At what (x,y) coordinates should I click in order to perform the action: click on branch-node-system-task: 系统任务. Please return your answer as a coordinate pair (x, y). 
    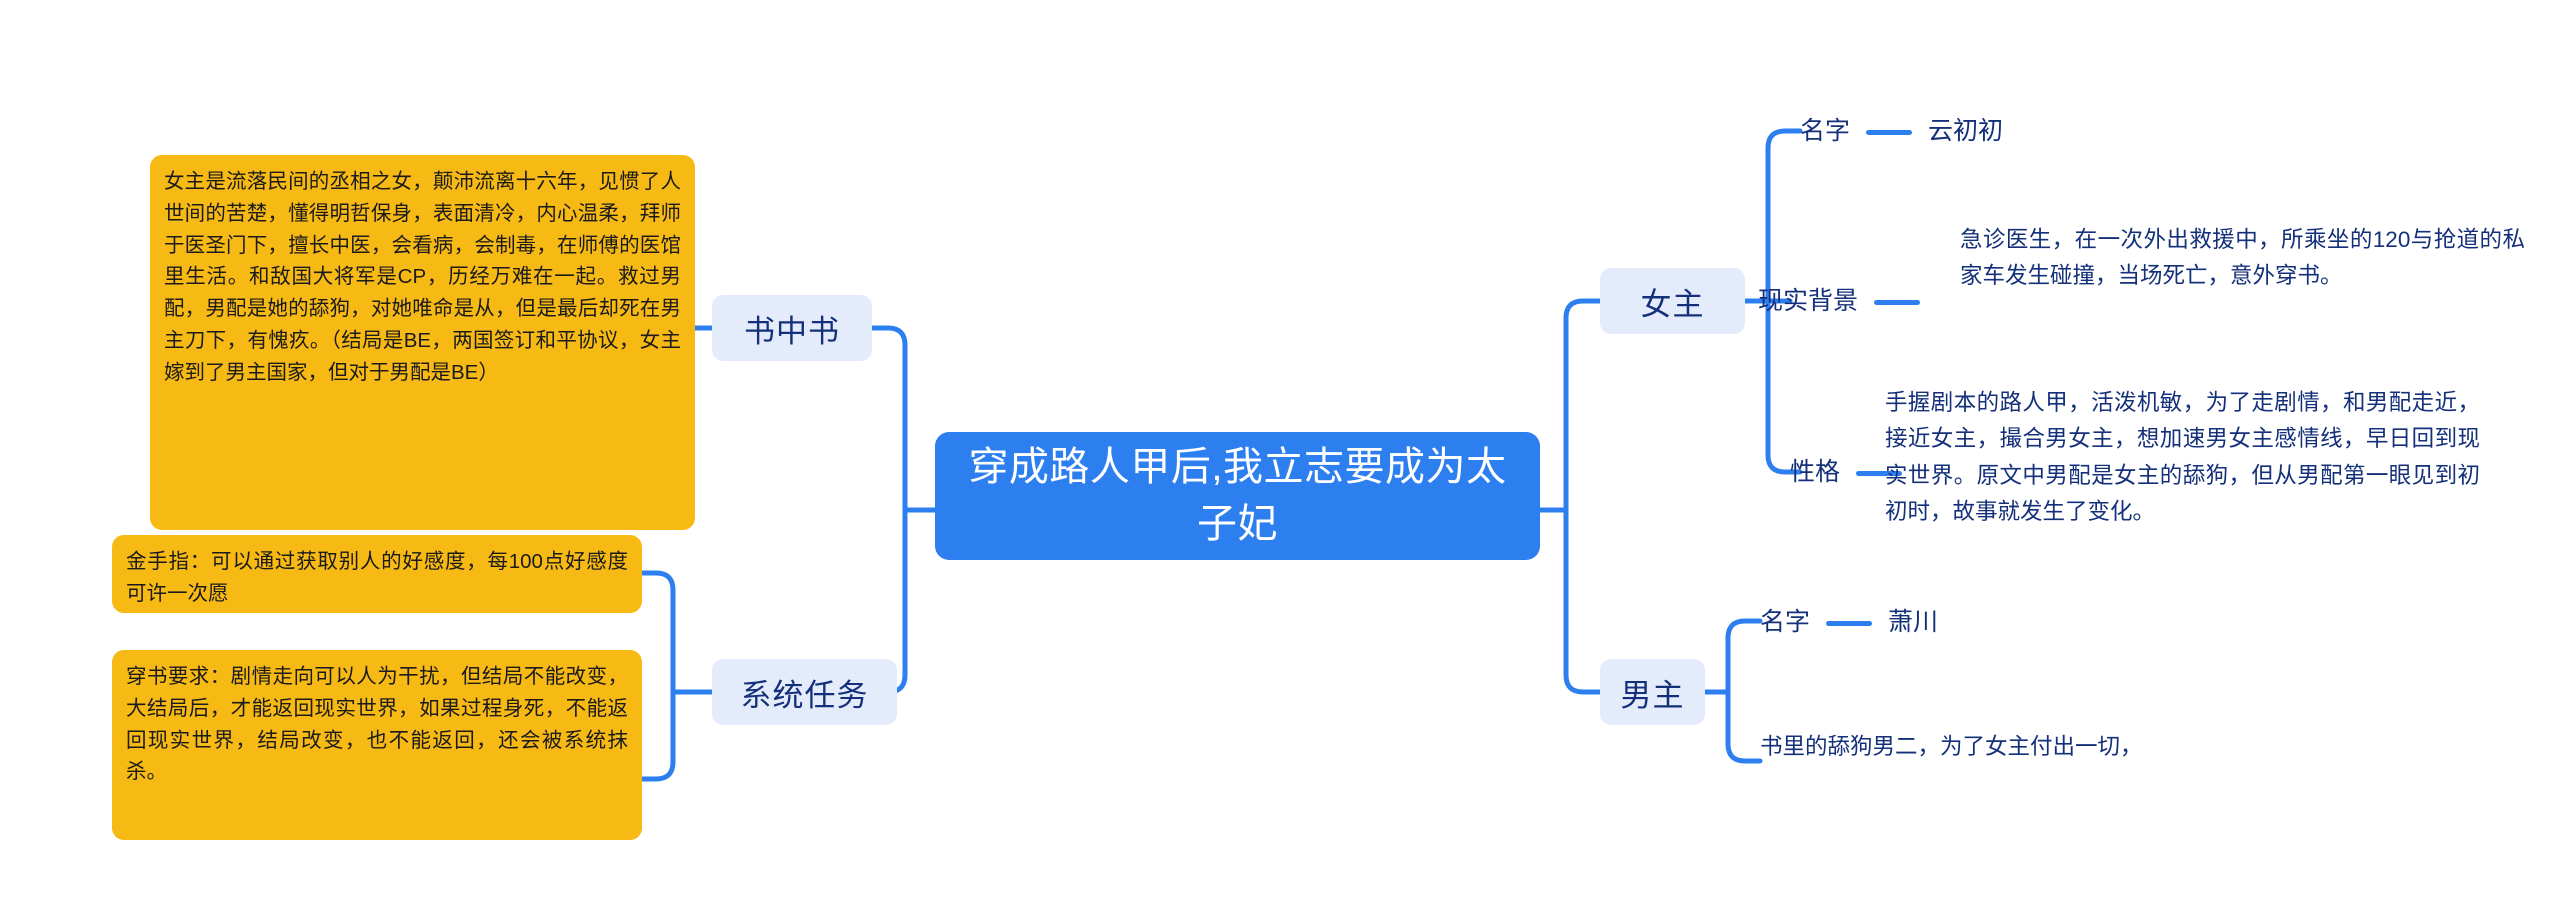
    Looking at the image, I should click on (804, 692).